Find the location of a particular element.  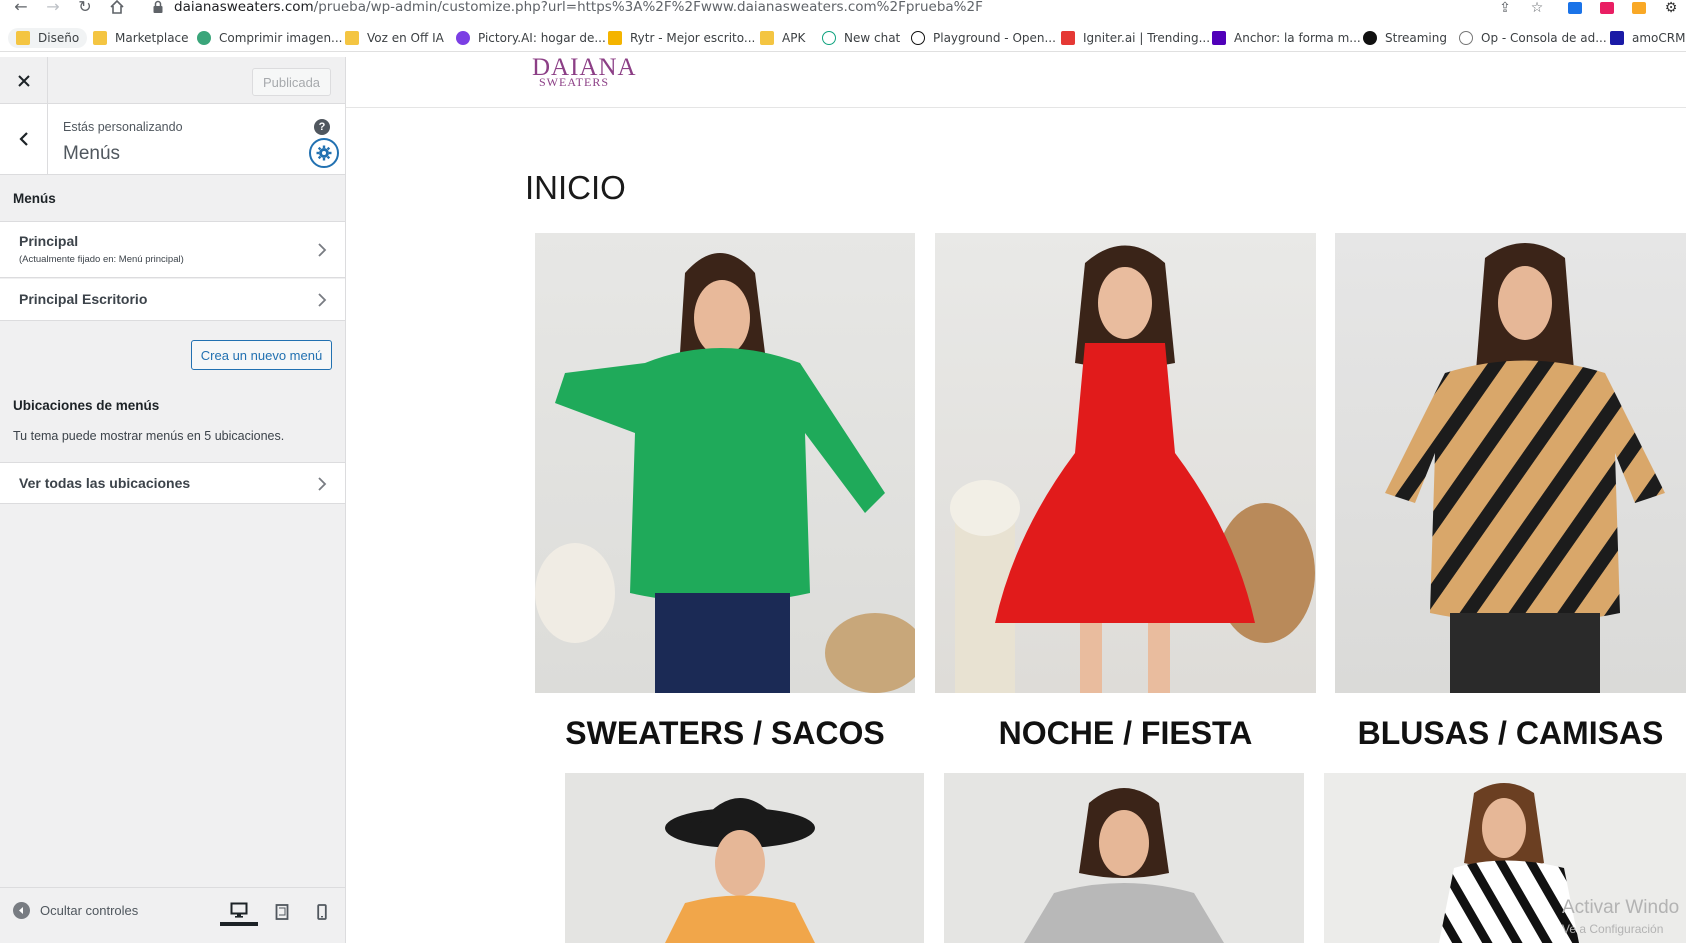

extension-icon: ⚙ is located at coordinates (1671, 8).